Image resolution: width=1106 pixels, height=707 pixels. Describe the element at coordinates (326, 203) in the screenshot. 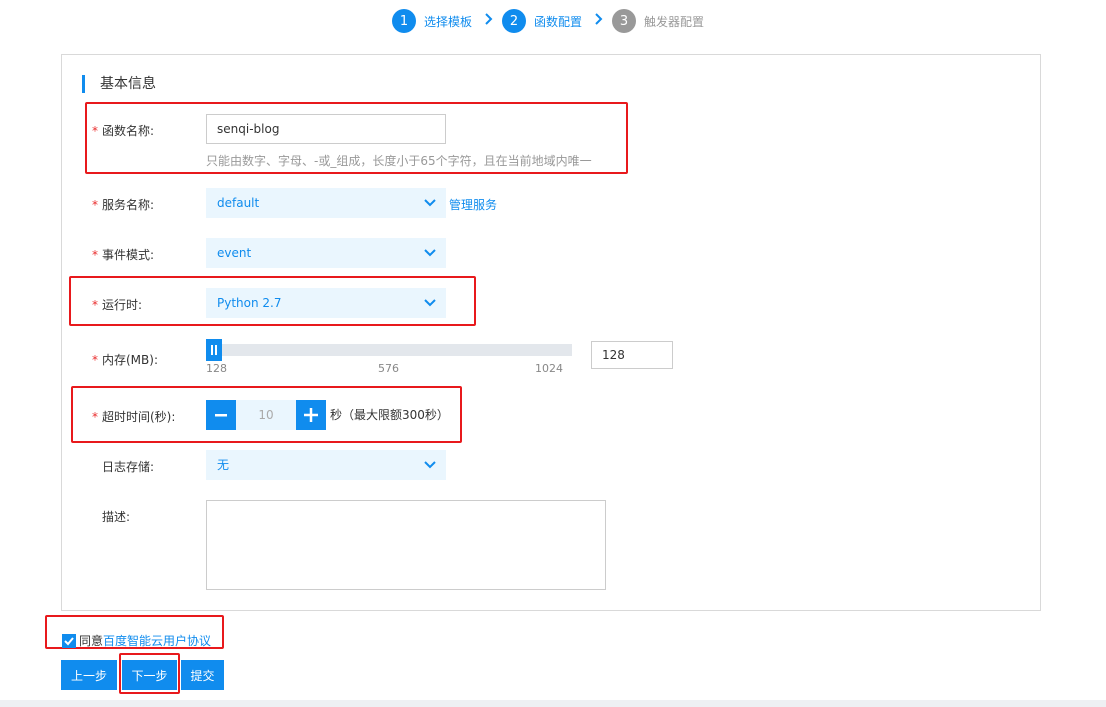

I see `service-name-select: default` at that location.